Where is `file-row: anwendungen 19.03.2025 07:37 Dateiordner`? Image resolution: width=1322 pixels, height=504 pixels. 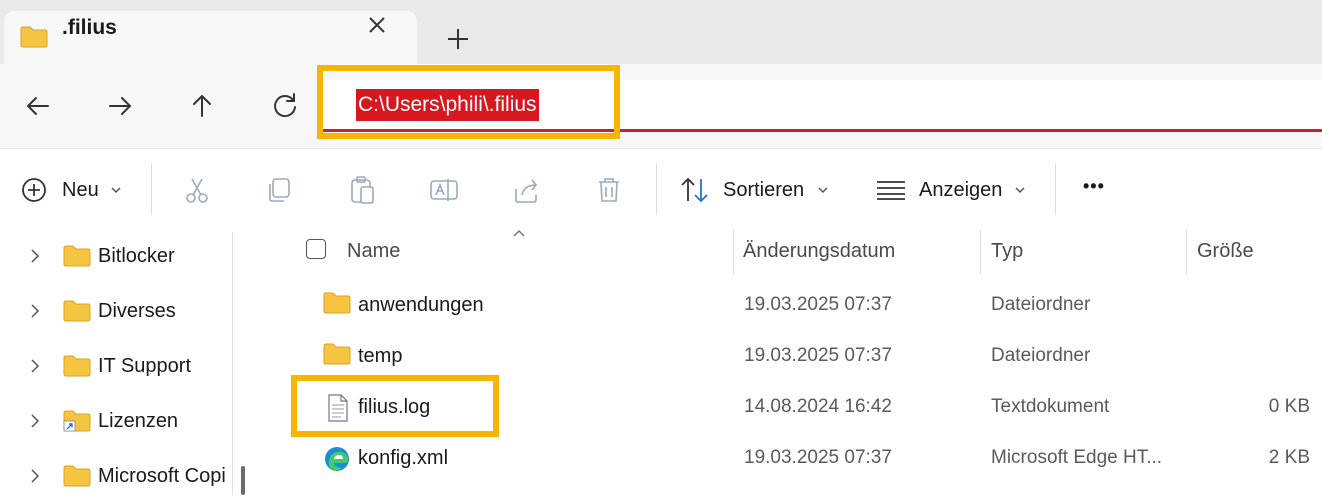
file-row: anwendungen 19.03.2025 07:37 Dateiordner is located at coordinates (791, 306).